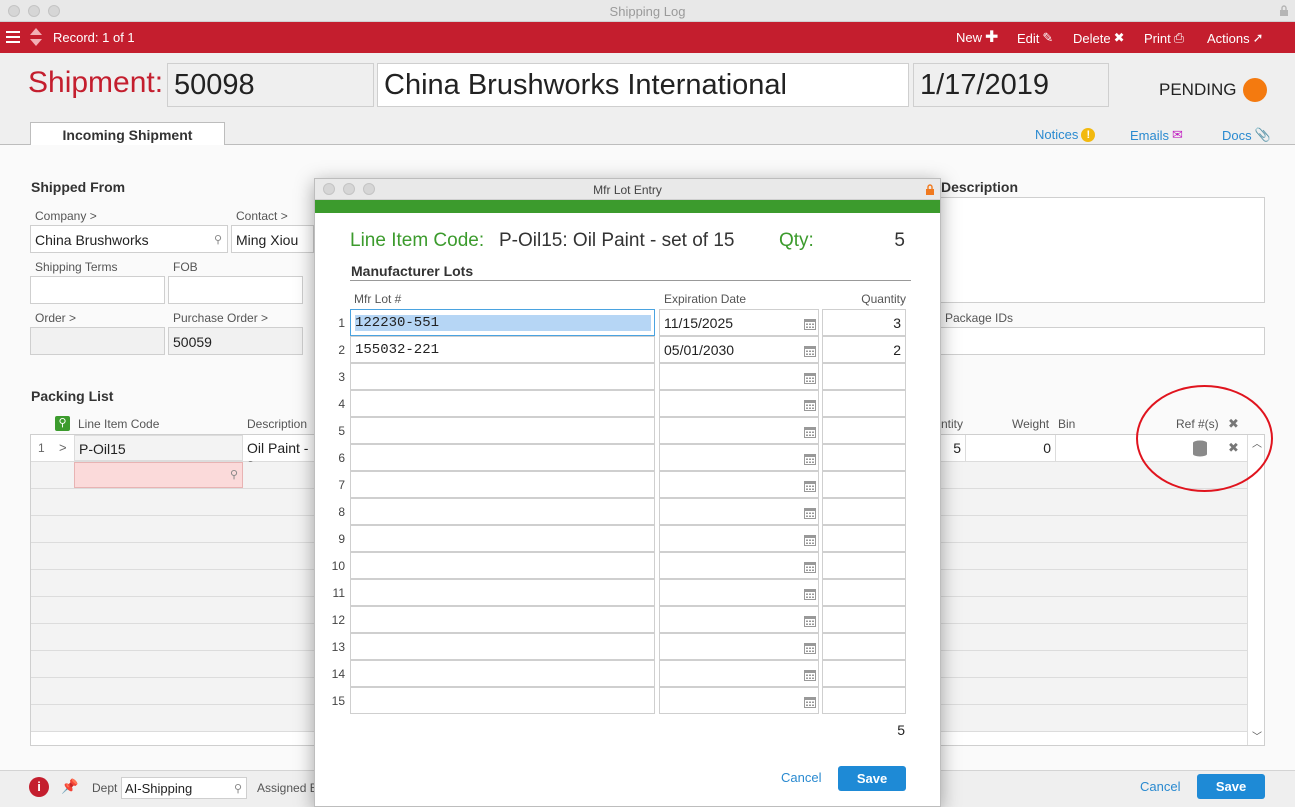 The width and height of the screenshot is (1295, 807). I want to click on package-ids-field, so click(1101, 341).